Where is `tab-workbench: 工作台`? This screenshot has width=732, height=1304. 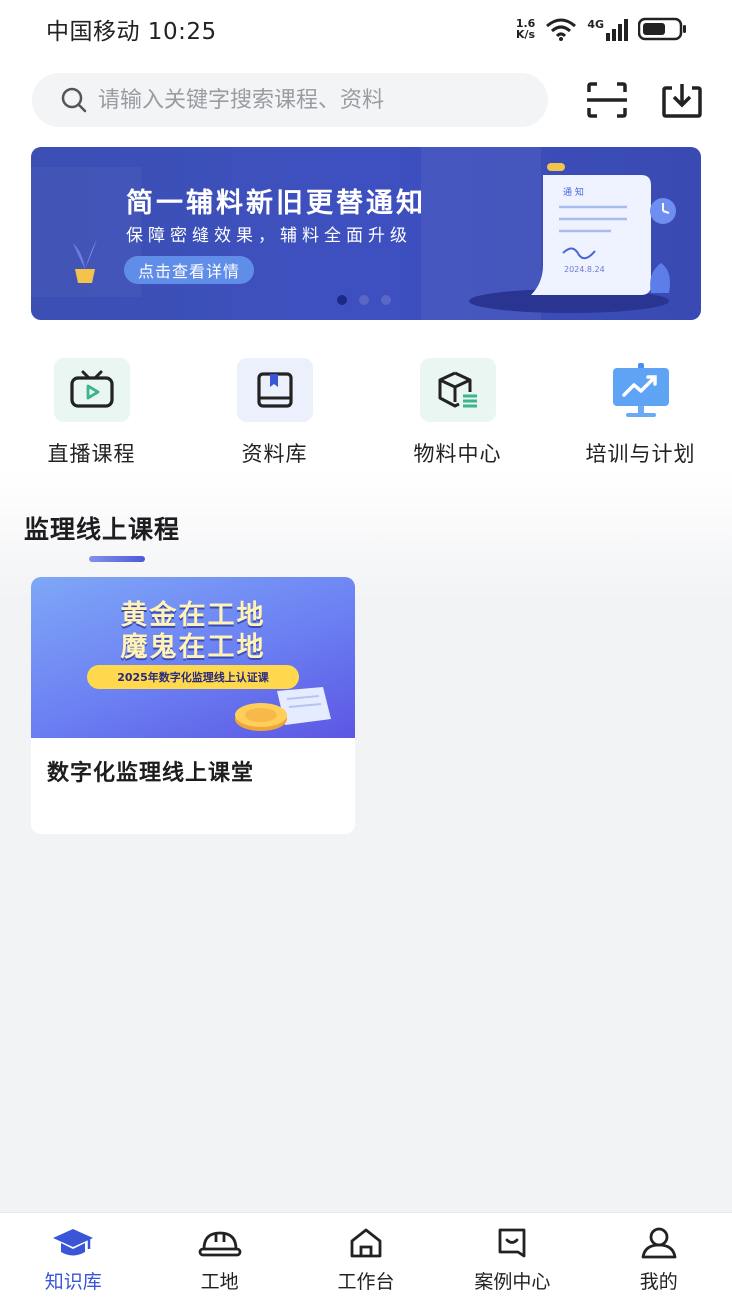
tab-workbench: 工作台 is located at coordinates (366, 1258).